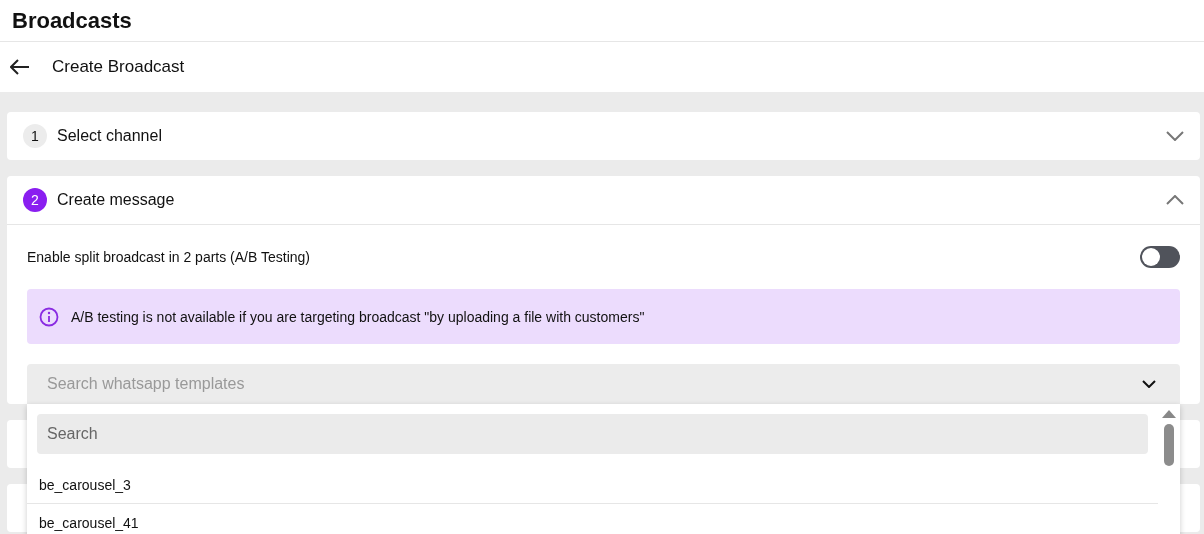  I want to click on notice-text: A/B testing is not available if you are targeting broadcast "by uploading a file with customers", so click(358, 316).